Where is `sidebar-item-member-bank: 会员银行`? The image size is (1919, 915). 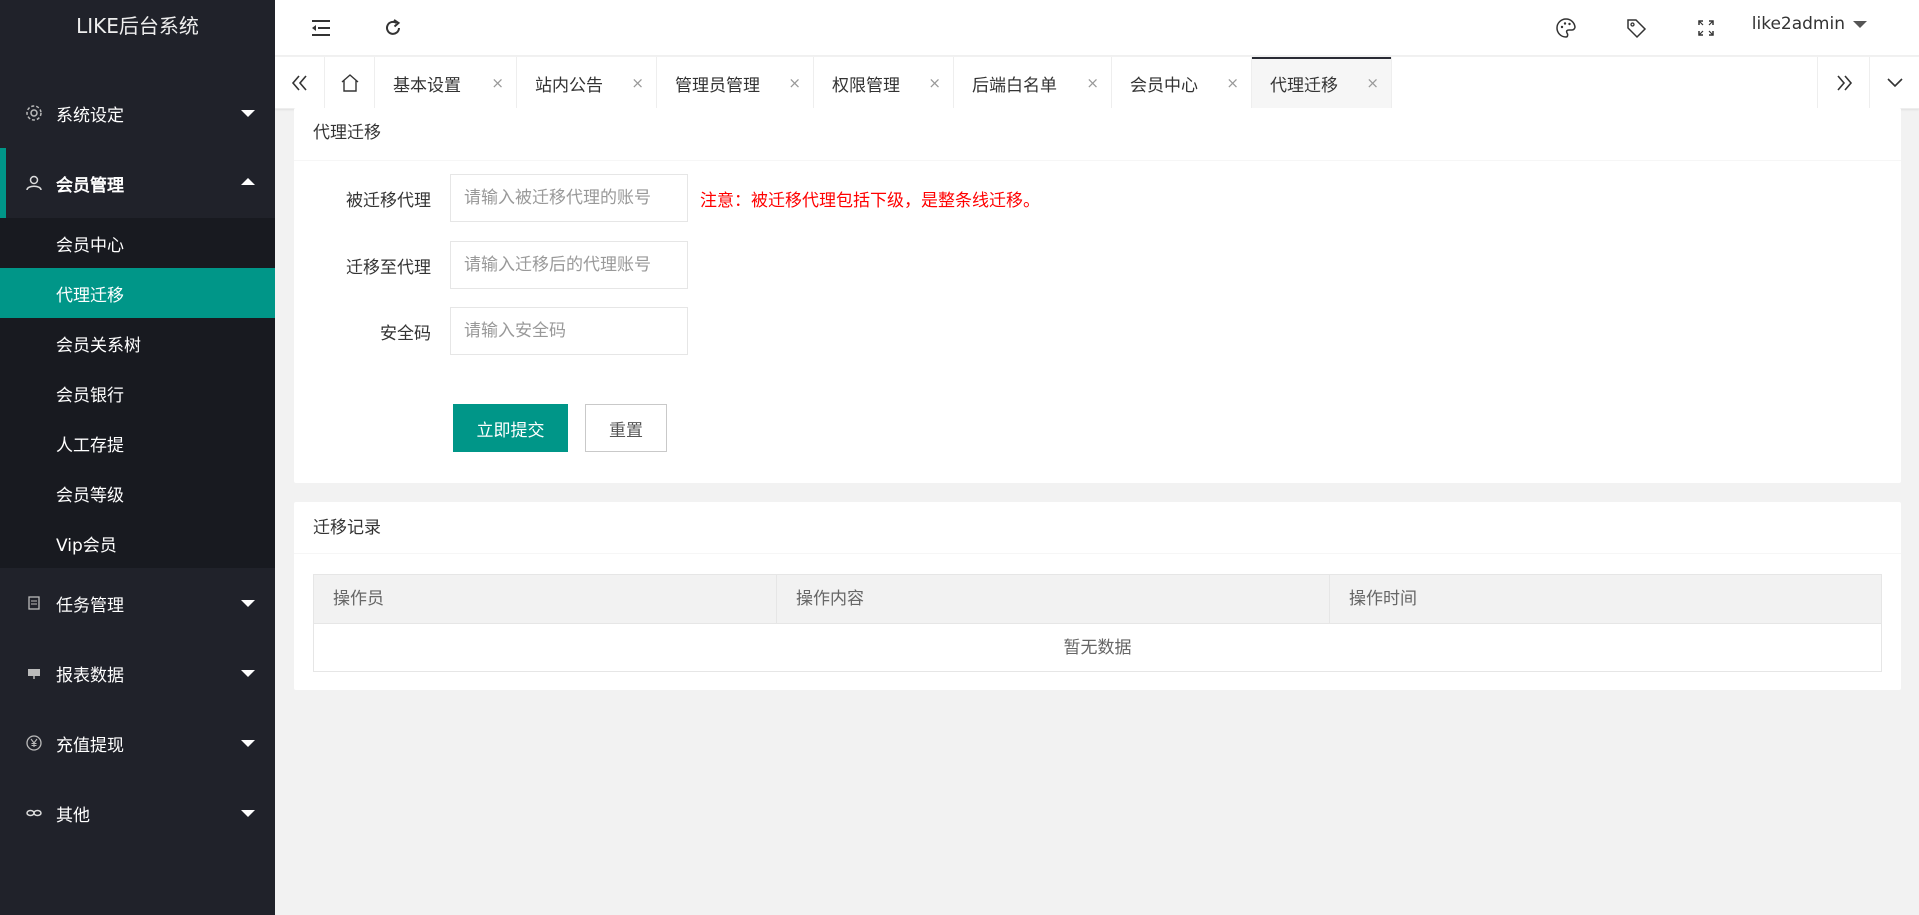 sidebar-item-member-bank: 会员银行 is located at coordinates (137, 393).